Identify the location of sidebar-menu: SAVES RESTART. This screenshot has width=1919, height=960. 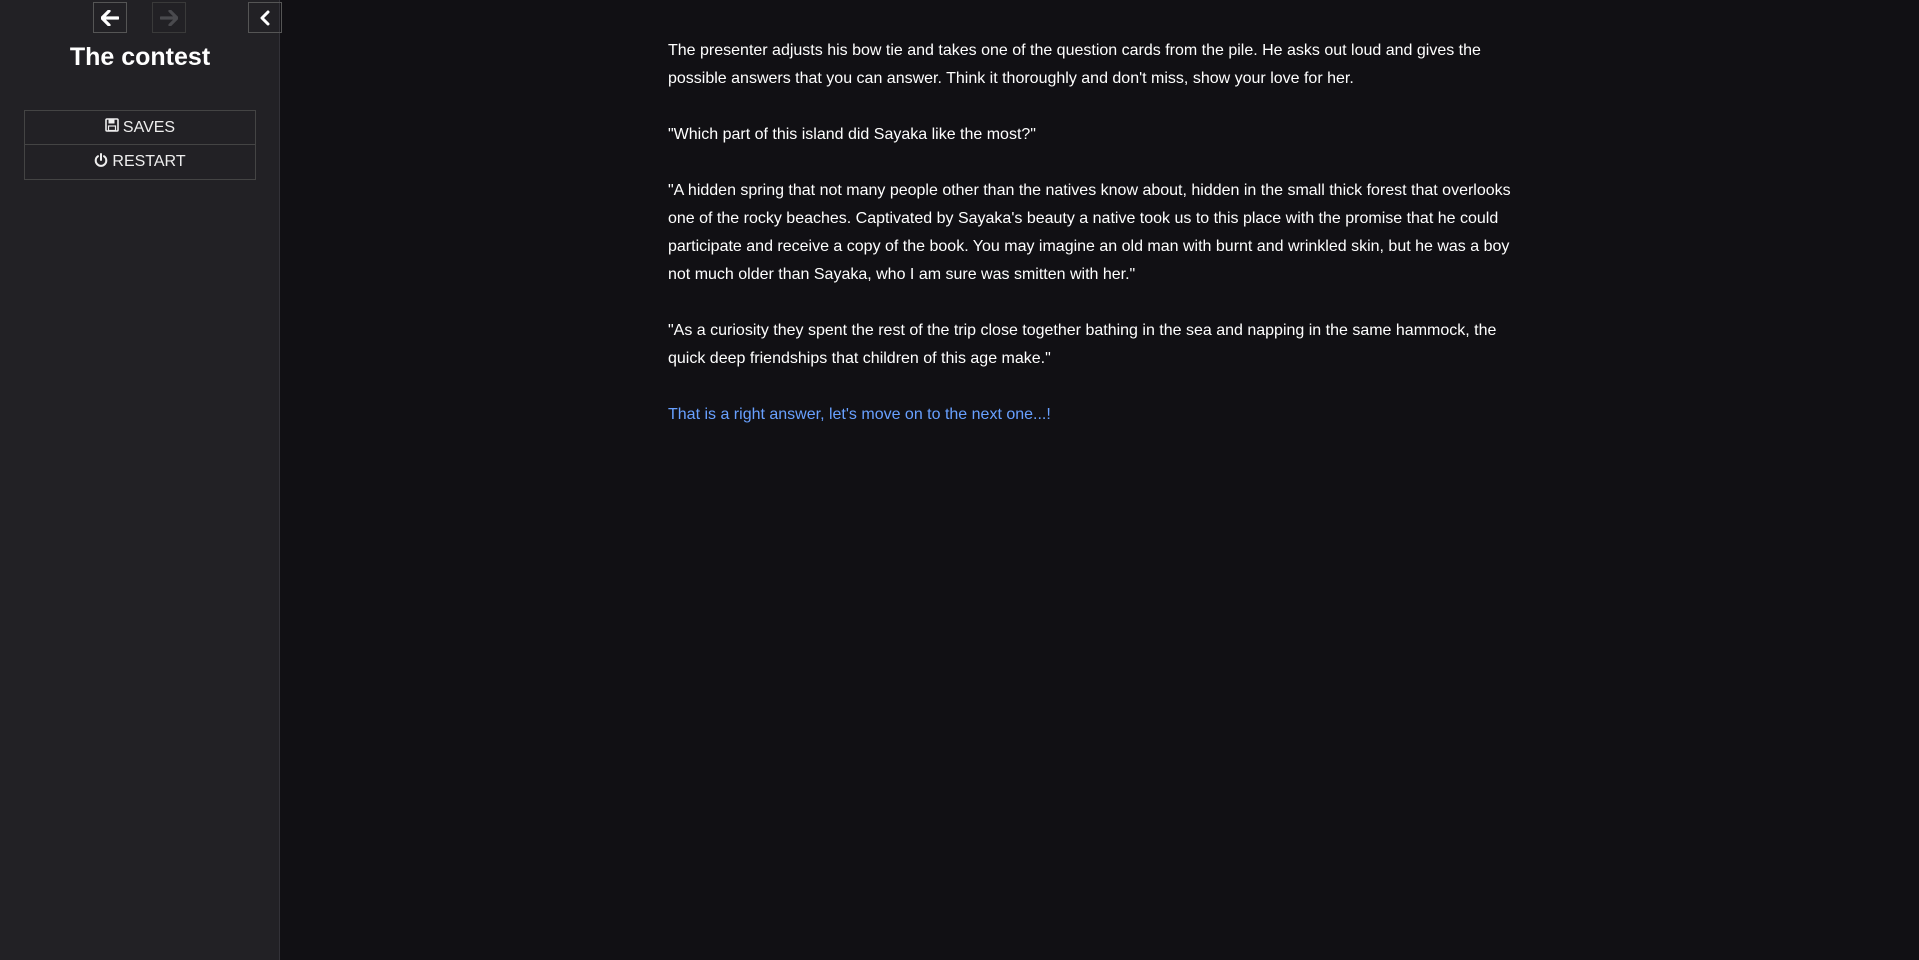
(140, 145).